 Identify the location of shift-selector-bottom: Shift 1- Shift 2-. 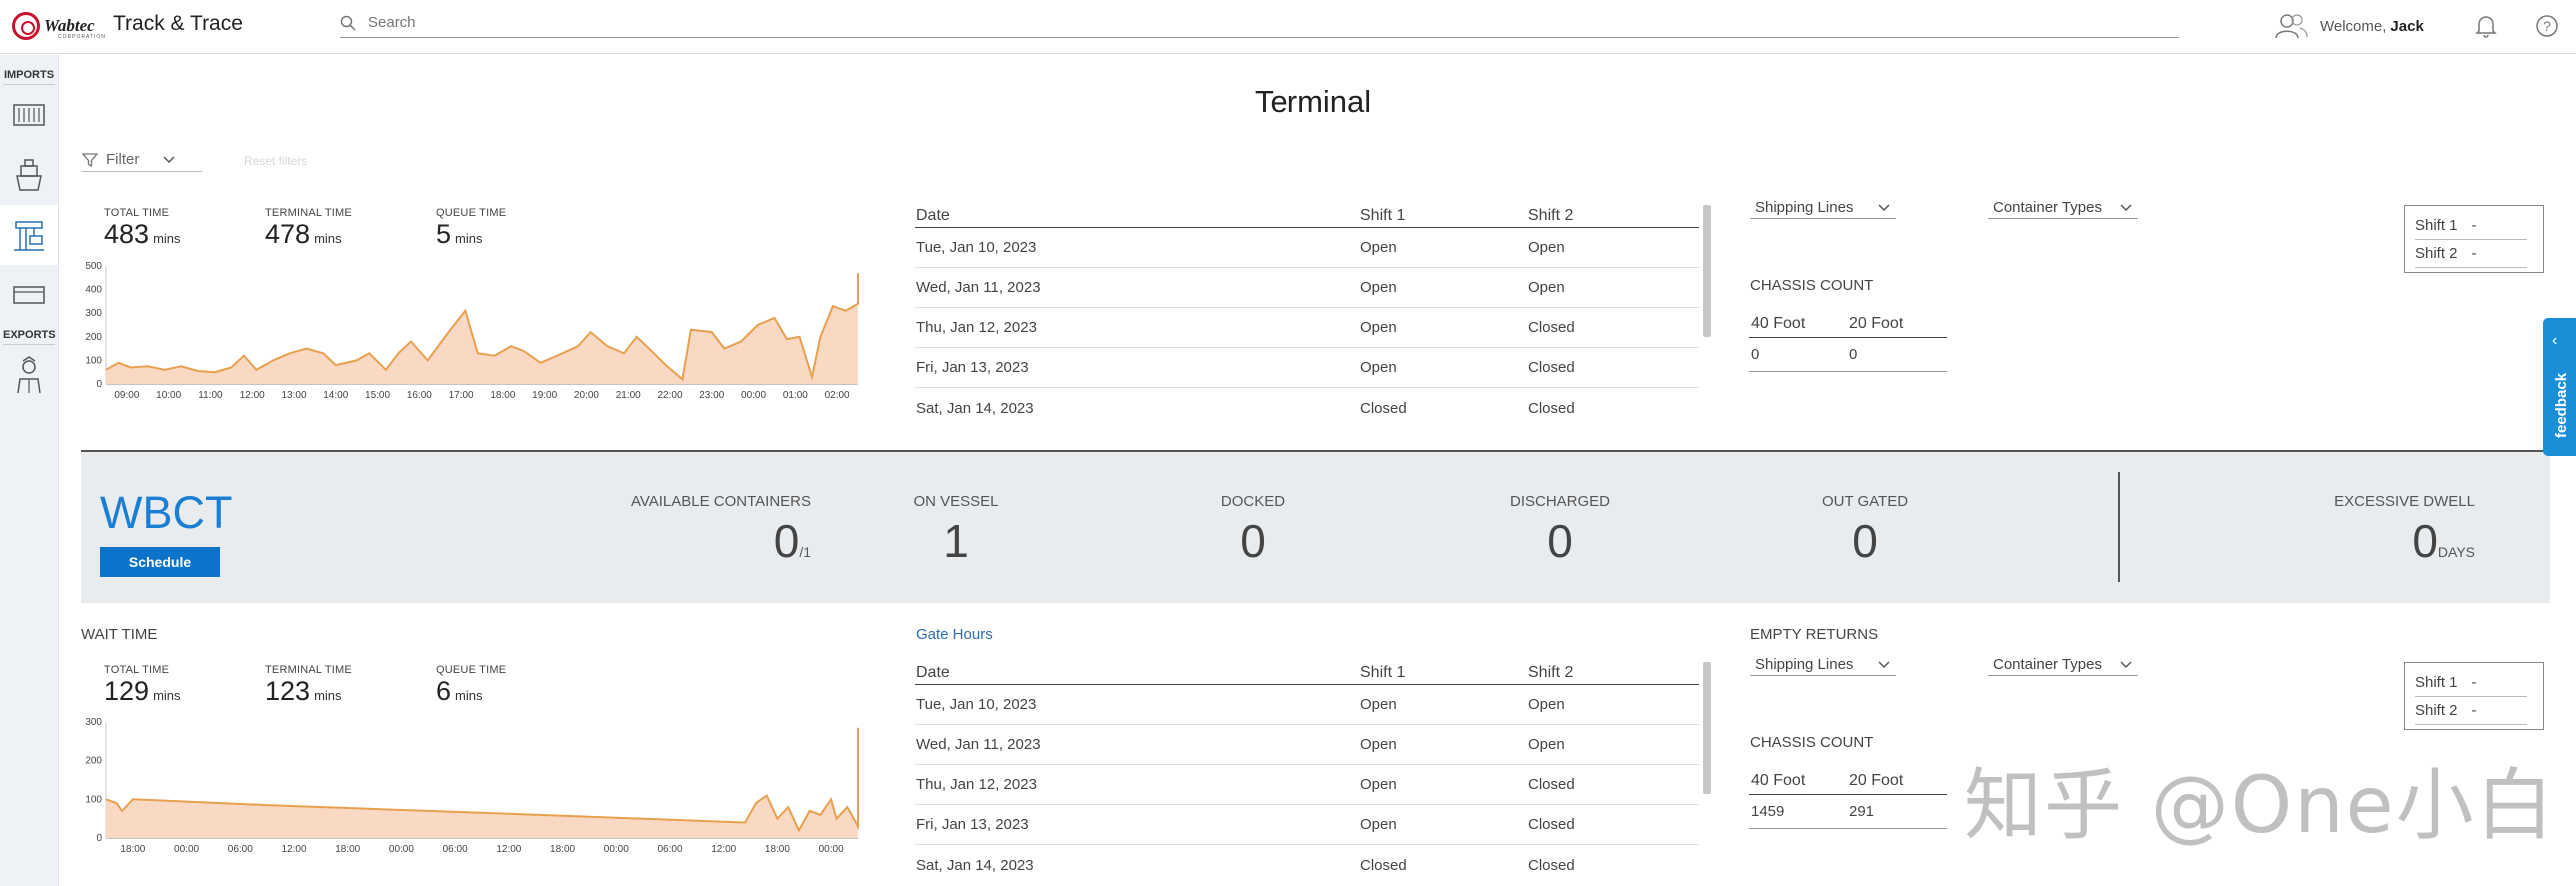
(2474, 696).